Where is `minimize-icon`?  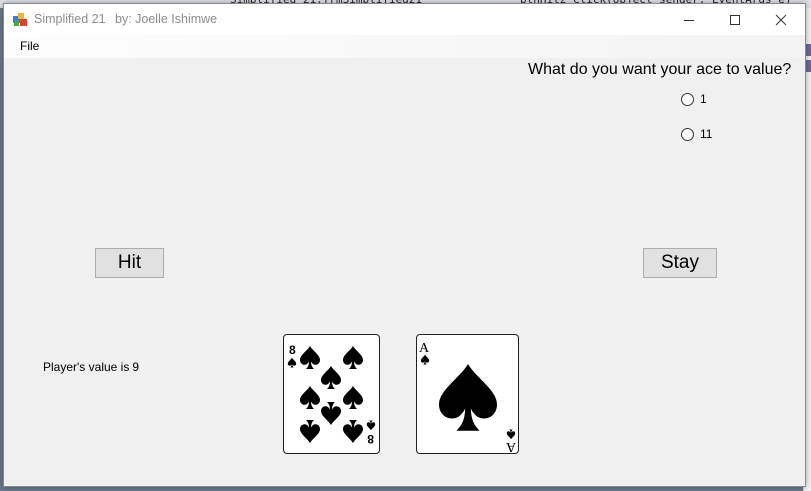
minimize-icon is located at coordinates (689, 20).